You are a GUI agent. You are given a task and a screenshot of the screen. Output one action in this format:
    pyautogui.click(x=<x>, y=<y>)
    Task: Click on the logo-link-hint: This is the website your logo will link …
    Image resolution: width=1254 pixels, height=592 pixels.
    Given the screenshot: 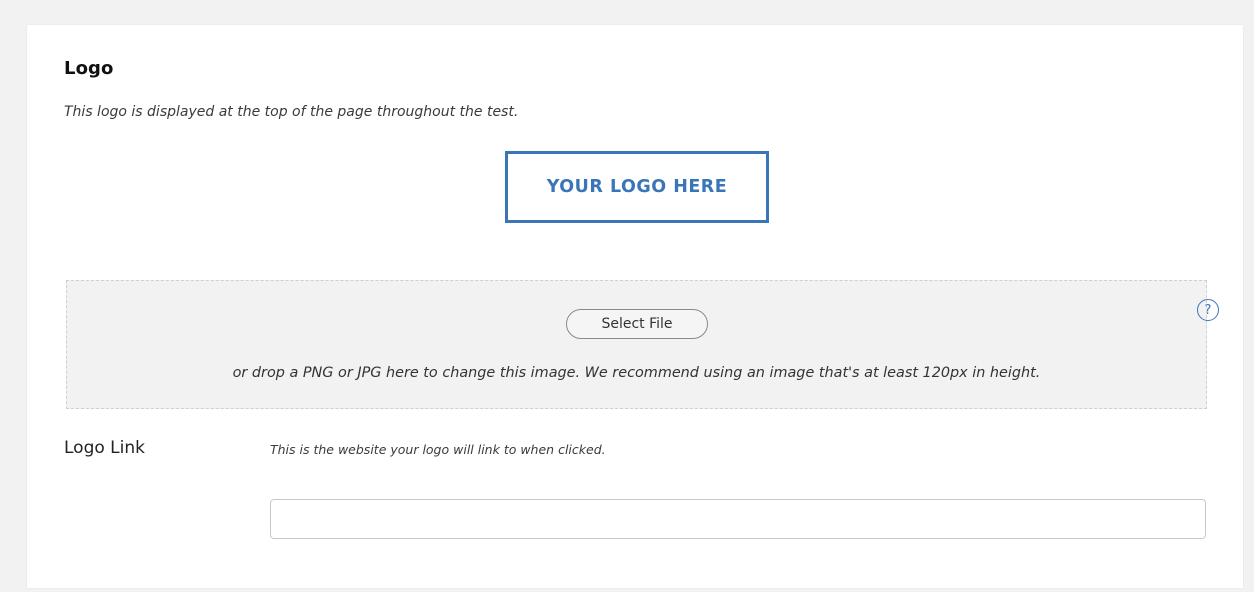 What is the action you would take?
    pyautogui.click(x=438, y=449)
    